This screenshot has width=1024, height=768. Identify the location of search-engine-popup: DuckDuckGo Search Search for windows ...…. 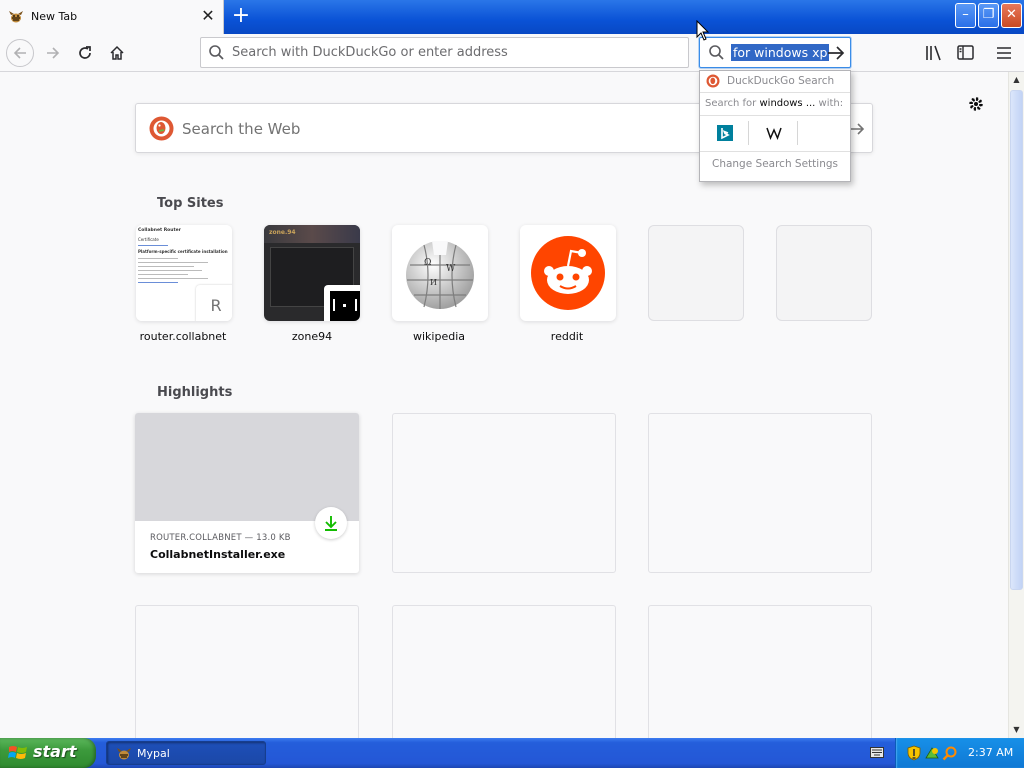
(775, 126).